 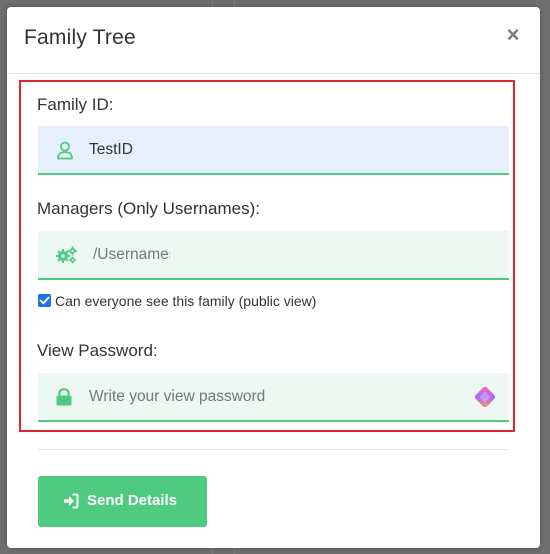 I want to click on modal-title: Family Tree, so click(x=80, y=37).